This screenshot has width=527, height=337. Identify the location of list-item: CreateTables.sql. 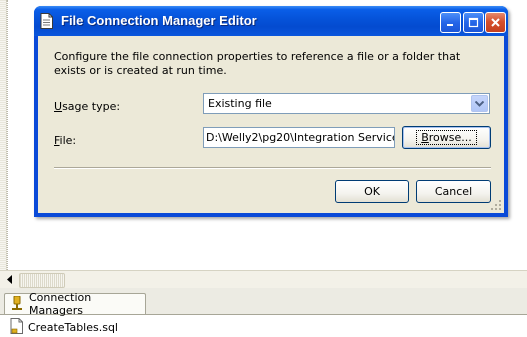
(64, 327).